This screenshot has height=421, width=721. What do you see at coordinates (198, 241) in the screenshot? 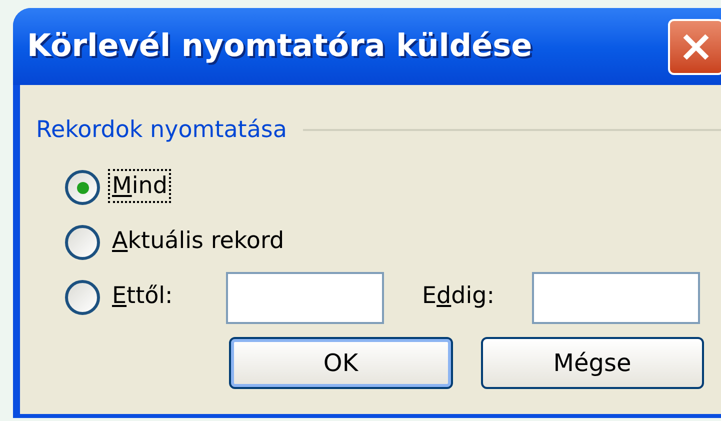
I see `option-label: Aktuális rekord` at bounding box center [198, 241].